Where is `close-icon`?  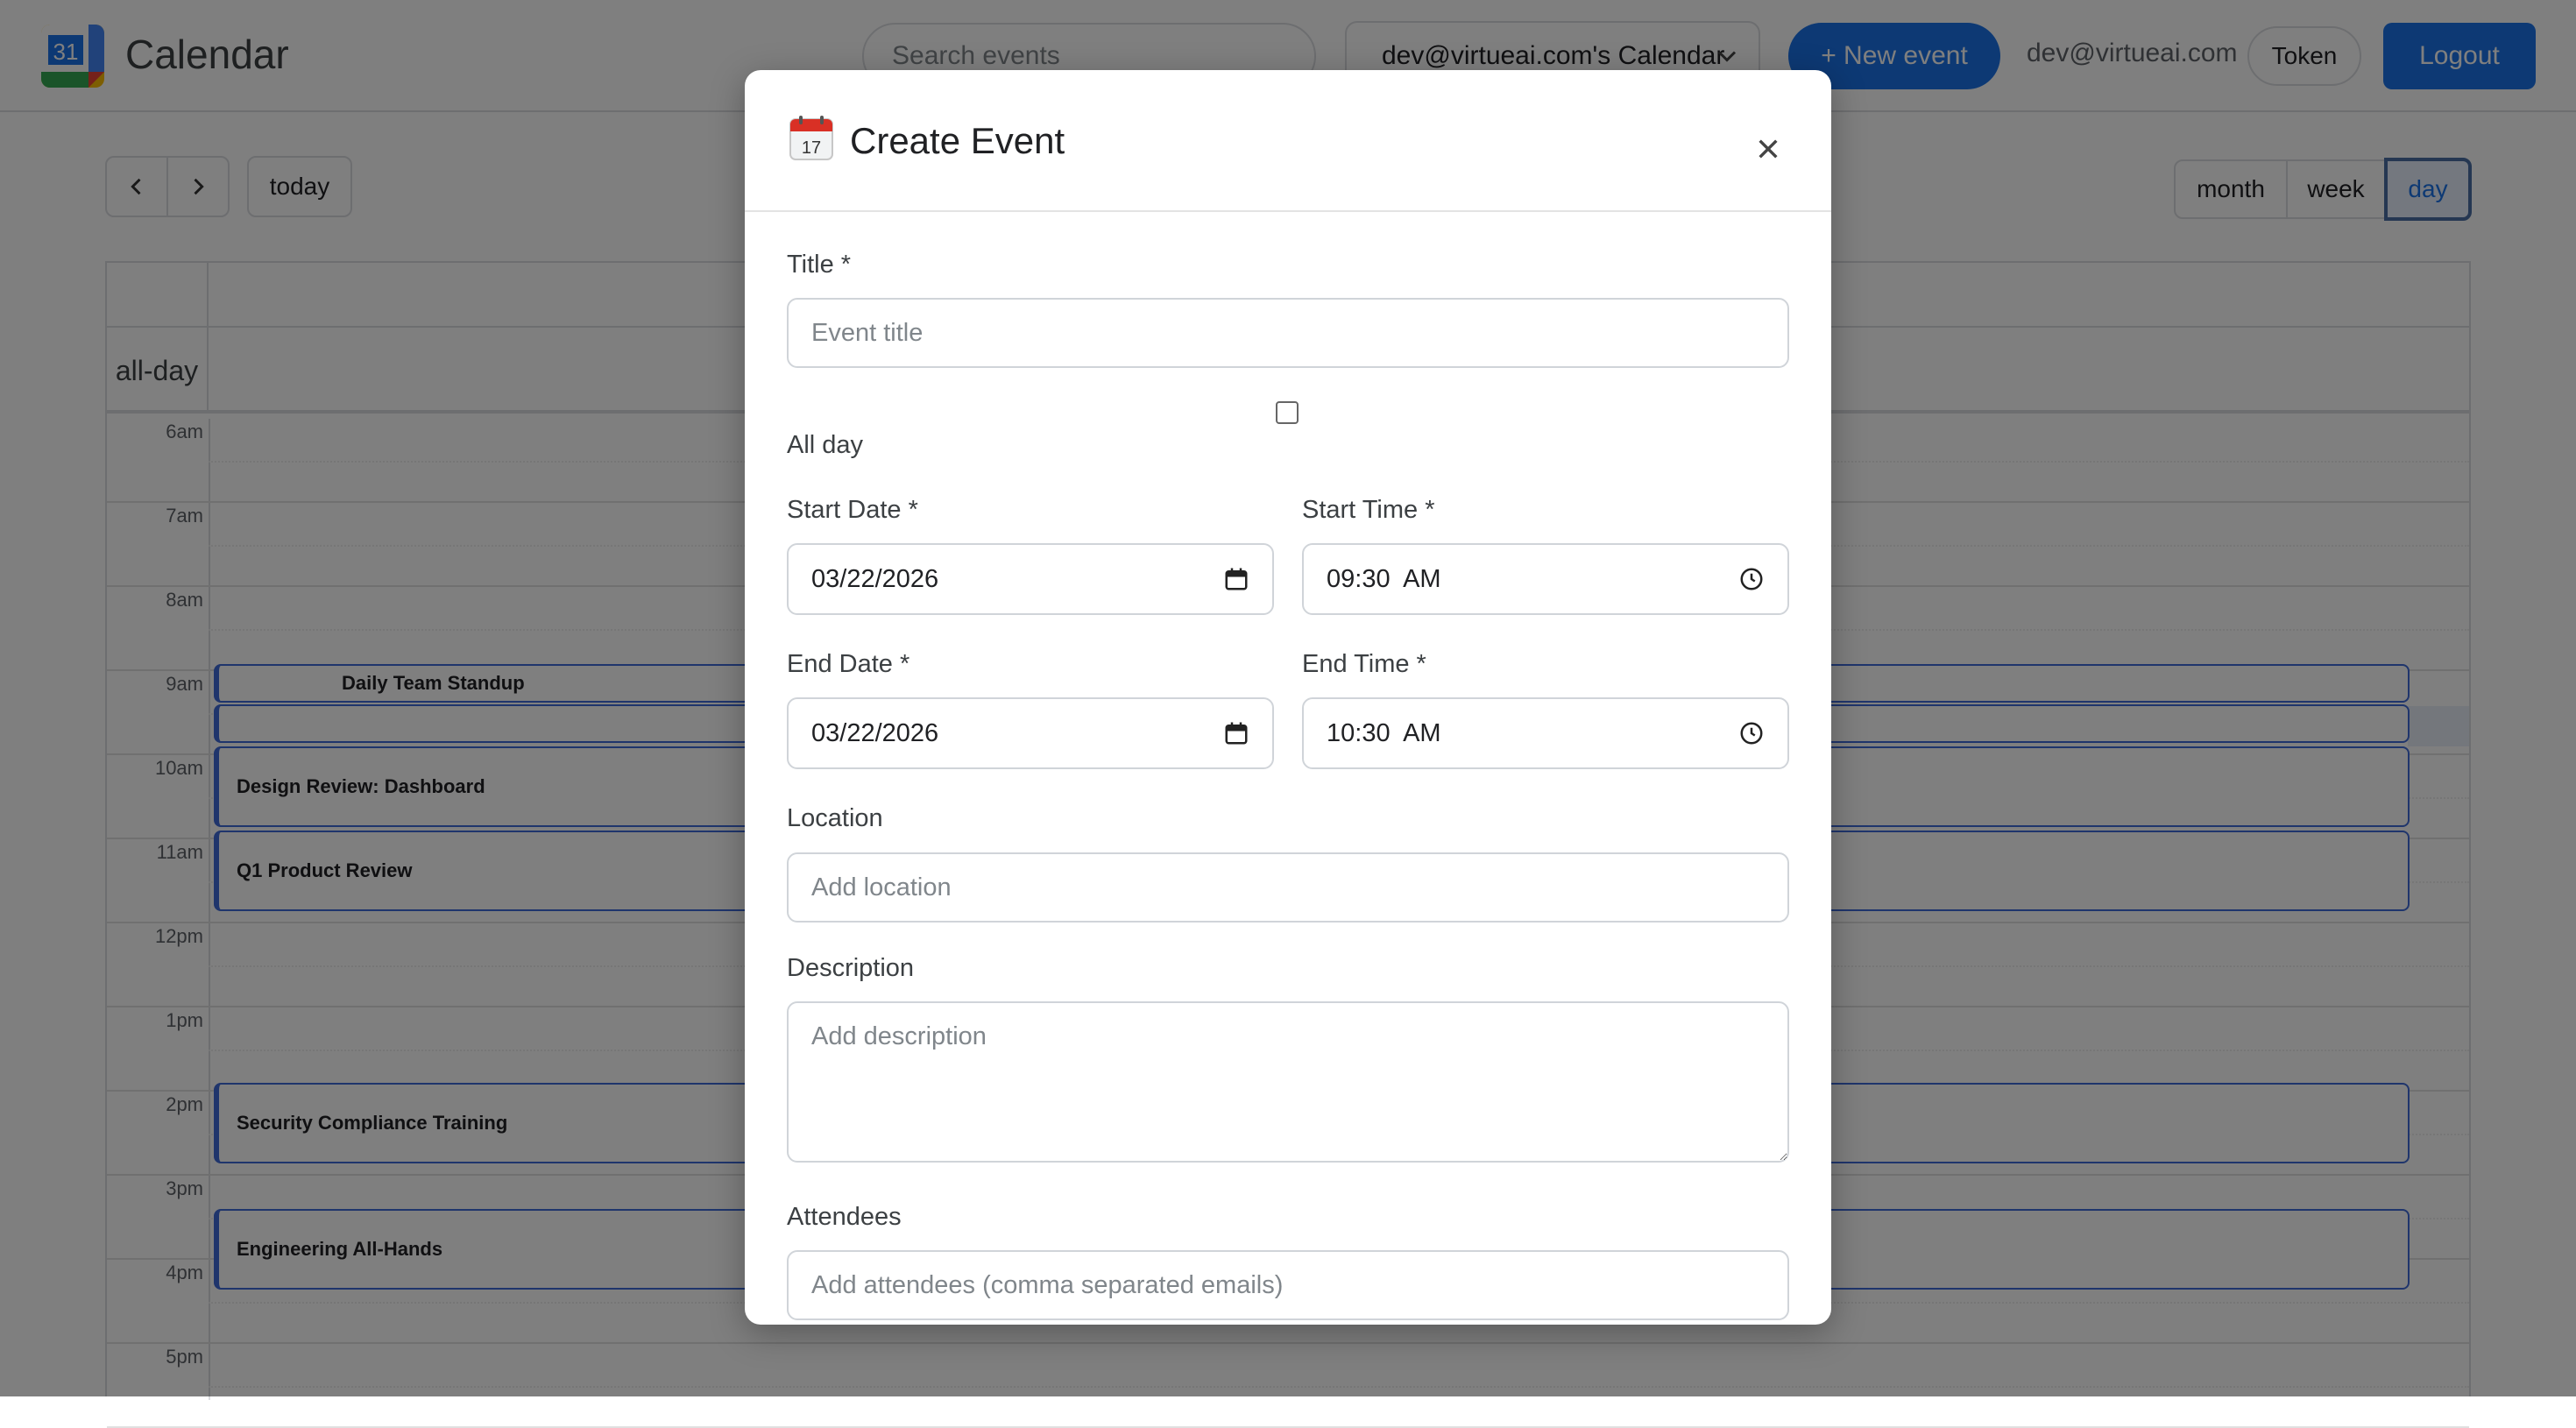
close-icon is located at coordinates (1768, 149).